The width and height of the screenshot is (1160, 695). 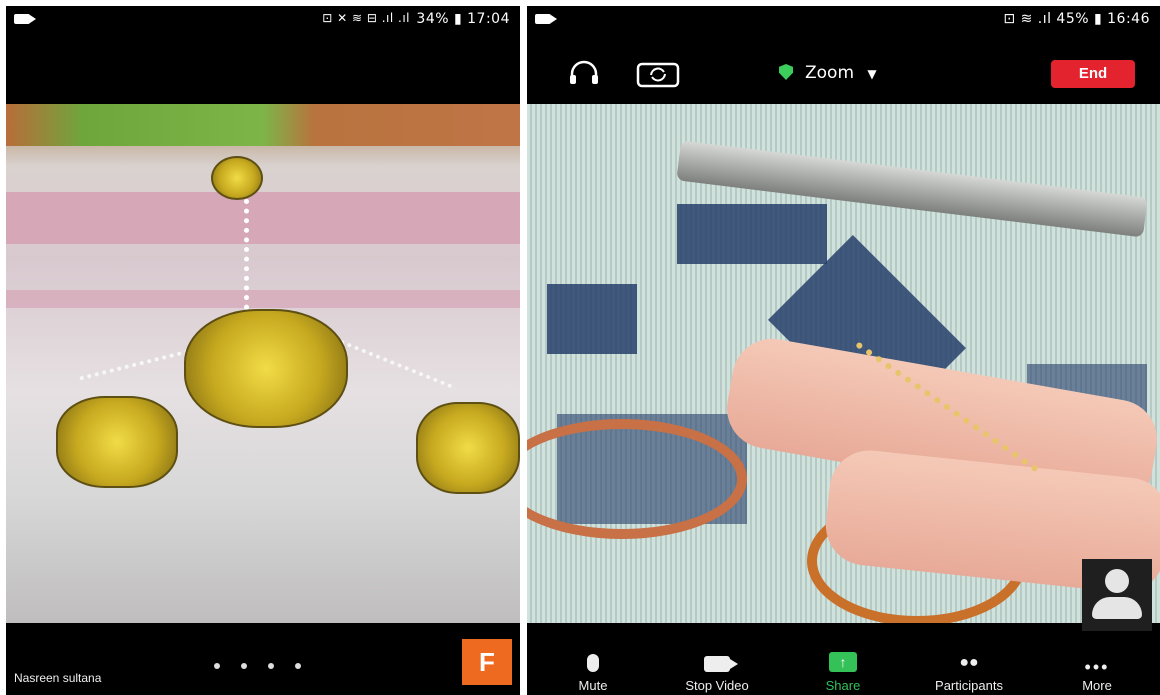 I want to click on mute-label: Mute, so click(x=593, y=685).